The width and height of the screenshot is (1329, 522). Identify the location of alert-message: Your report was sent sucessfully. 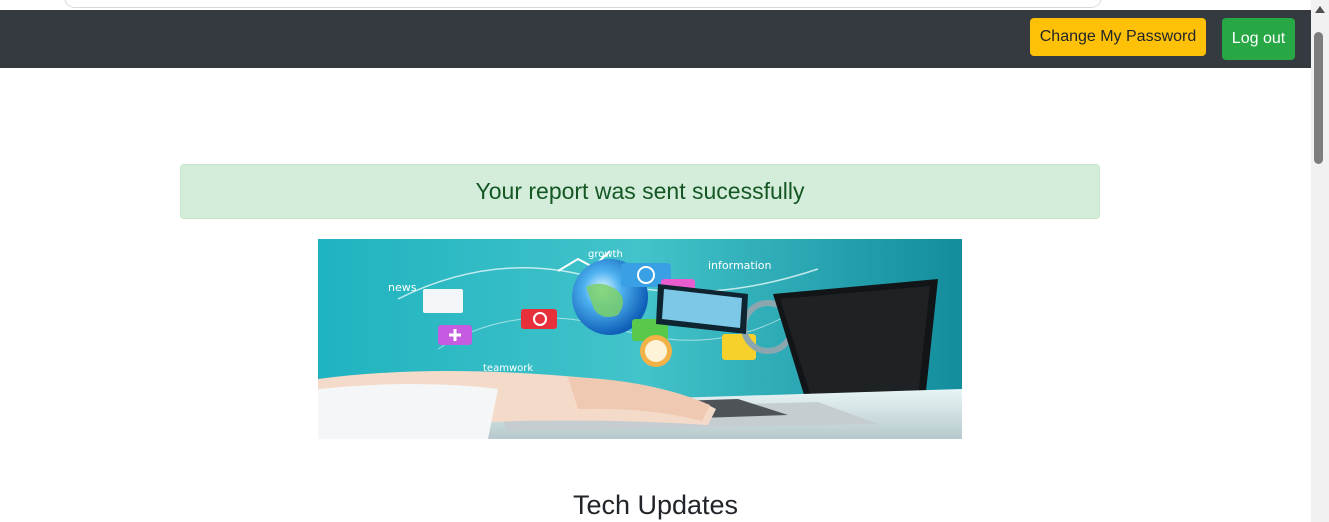
(640, 191).